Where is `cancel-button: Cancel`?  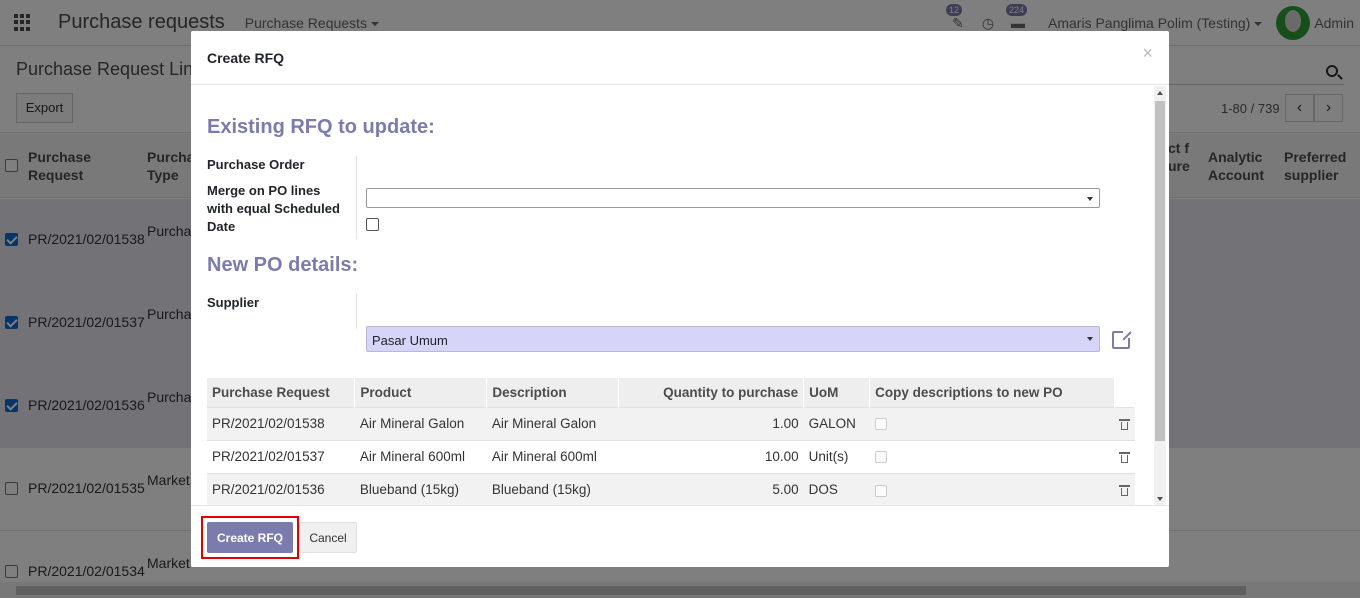
cancel-button: Cancel is located at coordinates (328, 537).